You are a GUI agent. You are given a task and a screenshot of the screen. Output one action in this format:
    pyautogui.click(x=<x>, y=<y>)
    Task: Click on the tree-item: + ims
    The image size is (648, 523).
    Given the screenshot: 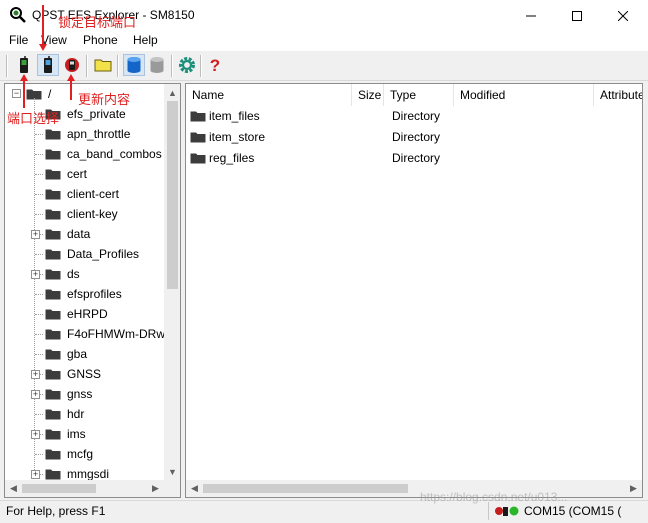 What is the action you would take?
    pyautogui.click(x=84, y=434)
    